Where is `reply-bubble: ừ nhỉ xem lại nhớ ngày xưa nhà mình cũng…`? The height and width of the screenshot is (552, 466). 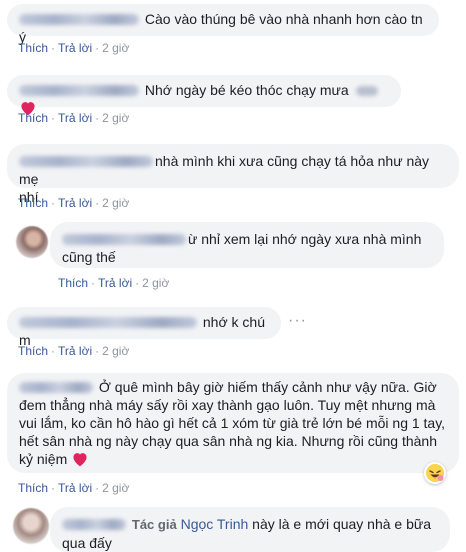
reply-bubble: ừ nhỉ xem lại nhớ ngày xưa nhà mình cũng… is located at coordinates (247, 245).